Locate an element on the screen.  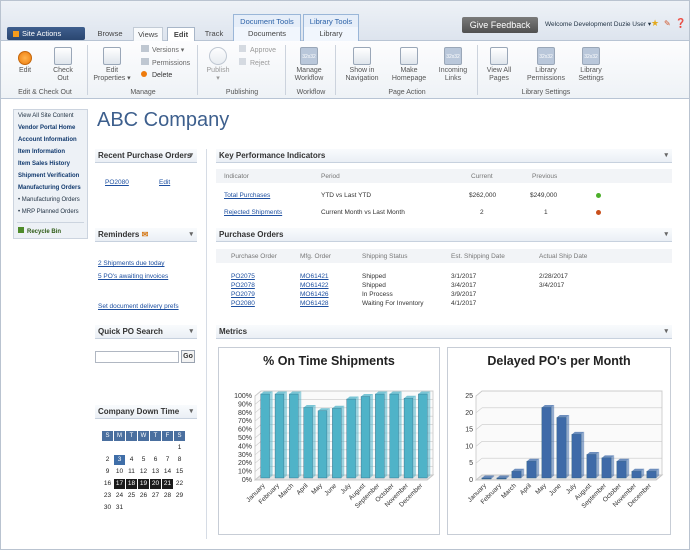
recent-po-number: PO2080 is located at coordinates (117, 182).